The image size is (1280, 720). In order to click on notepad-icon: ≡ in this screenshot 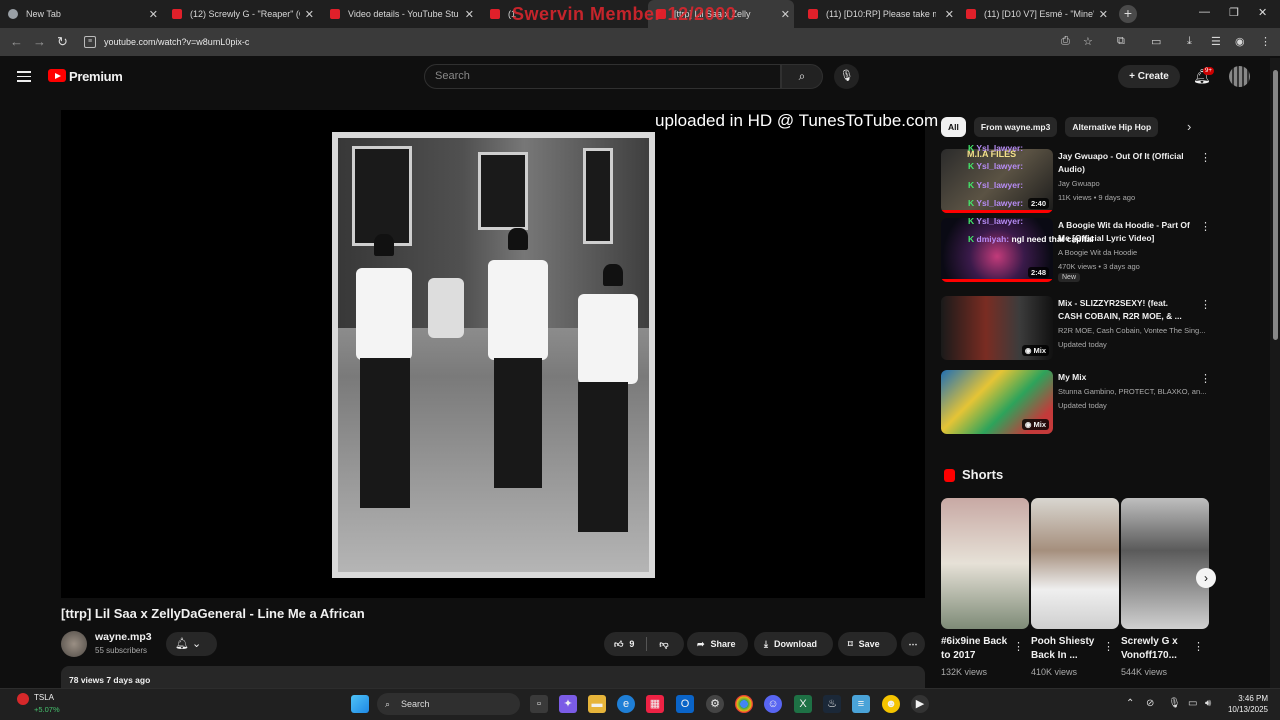, I will do `click(861, 704)`.